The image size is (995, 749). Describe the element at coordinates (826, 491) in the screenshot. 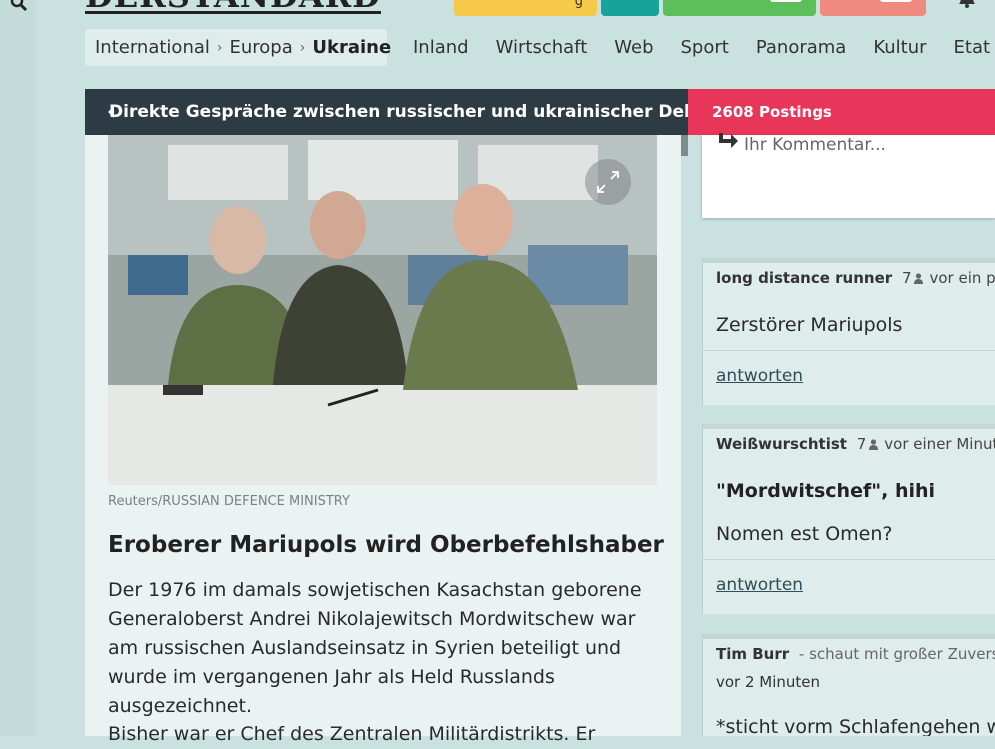

I see `post-title: "Mordwitschef", hihi` at that location.